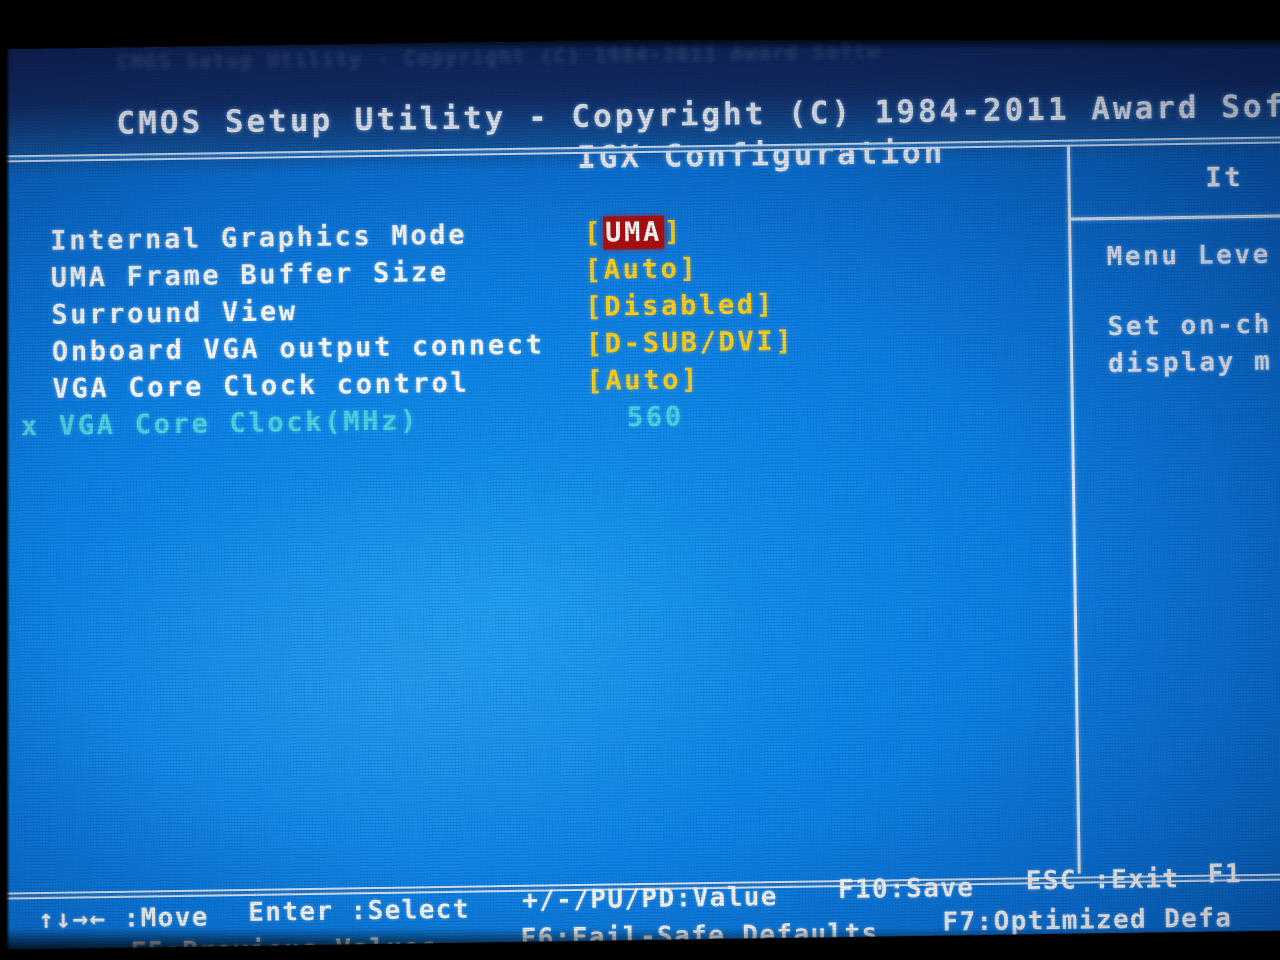  Describe the element at coordinates (1174, 217) in the screenshot. I see `sidebar-header-rule` at that location.